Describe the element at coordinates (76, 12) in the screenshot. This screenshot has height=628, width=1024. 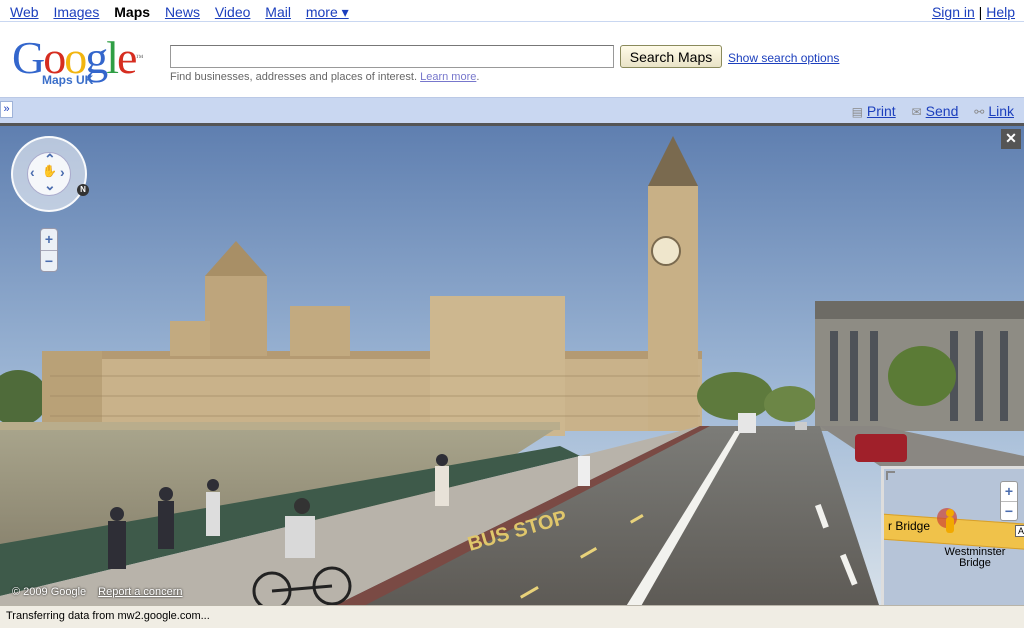
I see `nav-images: Images` at that location.